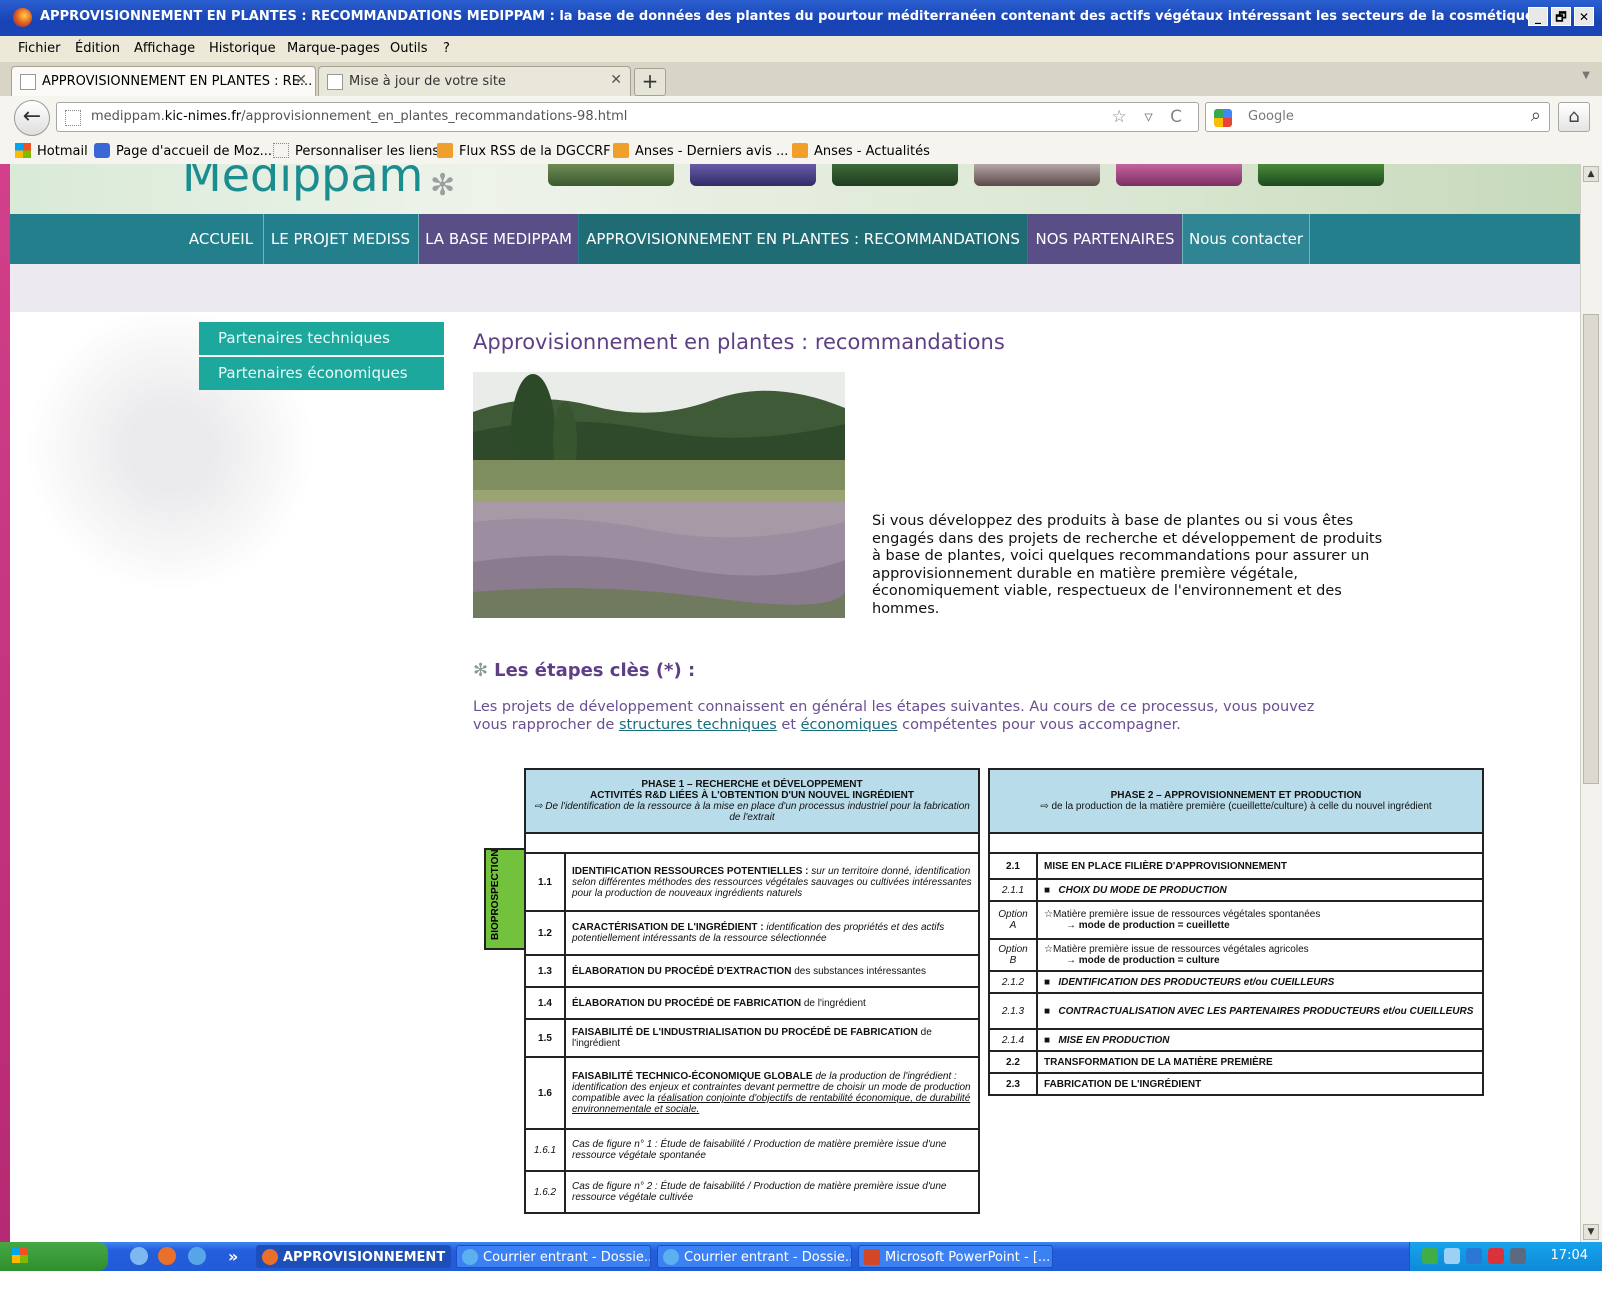  I want to click on tab-approvisionnement: APPROVISIONNEMENT EN PLANTES : RE... ✕, so click(163, 81).